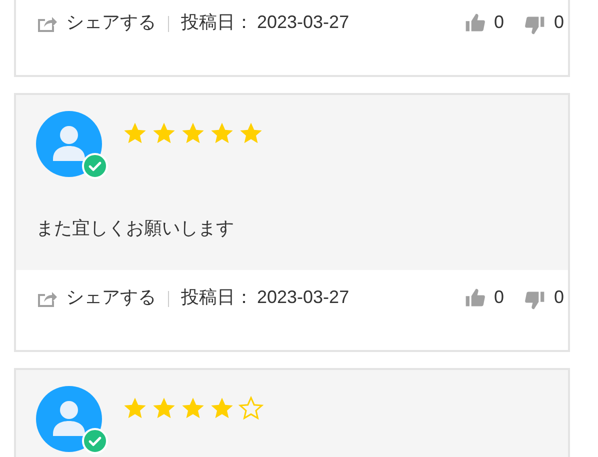 The width and height of the screenshot is (598, 457). Describe the element at coordinates (135, 228) in the screenshot. I see `review-comment: また宜しくお願いします` at that location.